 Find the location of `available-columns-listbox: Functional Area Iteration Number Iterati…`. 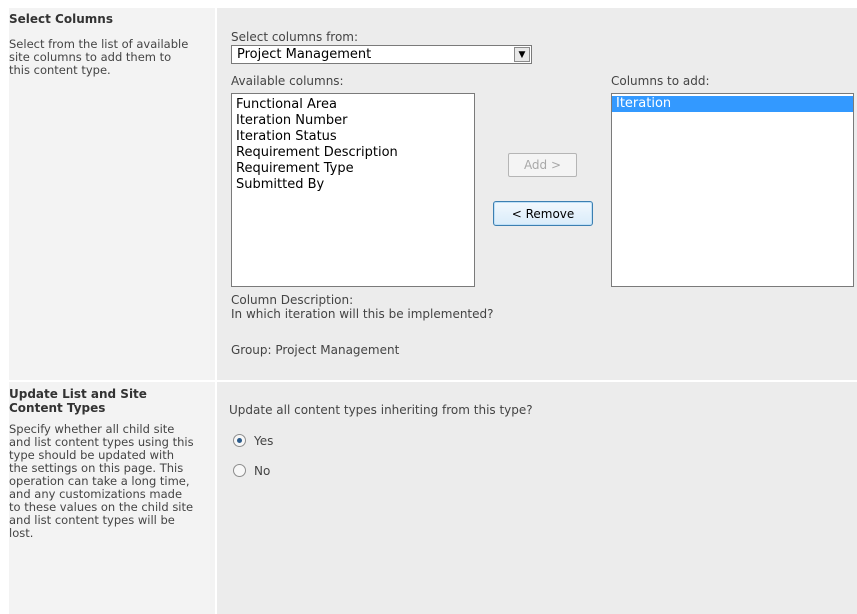

available-columns-listbox: Functional Area Iteration Number Iterati… is located at coordinates (353, 190).